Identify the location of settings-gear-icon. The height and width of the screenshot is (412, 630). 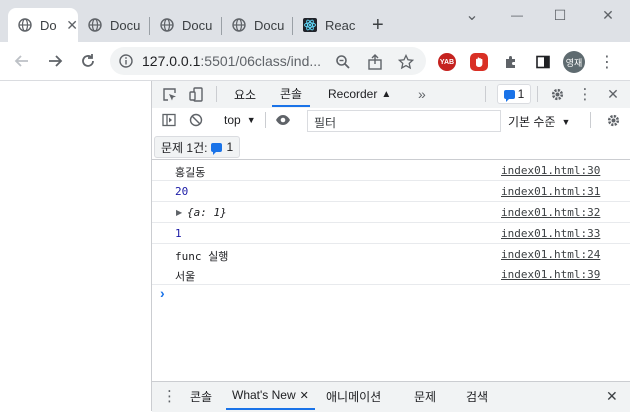
(557, 94).